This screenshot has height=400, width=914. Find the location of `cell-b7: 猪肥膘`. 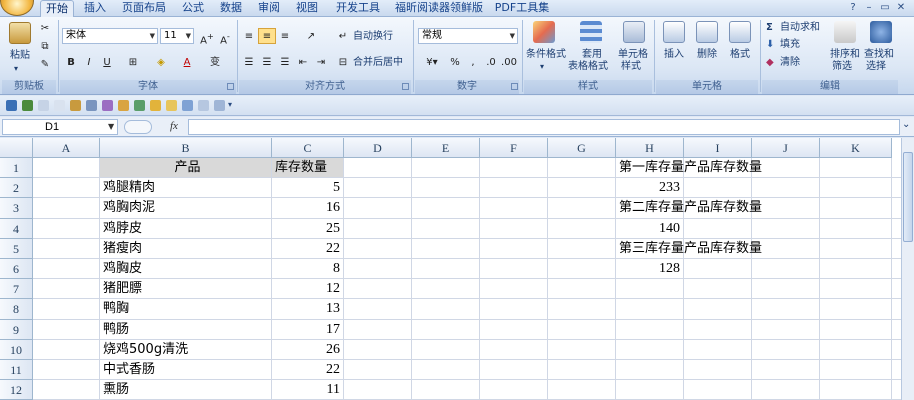

cell-b7: 猪肥膘 is located at coordinates (186, 289).